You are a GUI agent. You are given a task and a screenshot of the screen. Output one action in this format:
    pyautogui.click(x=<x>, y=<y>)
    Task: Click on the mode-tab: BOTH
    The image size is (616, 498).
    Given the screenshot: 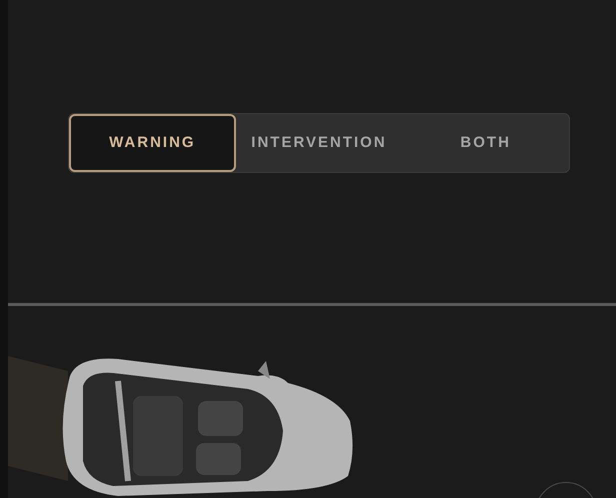 What is the action you would take?
    pyautogui.click(x=485, y=143)
    